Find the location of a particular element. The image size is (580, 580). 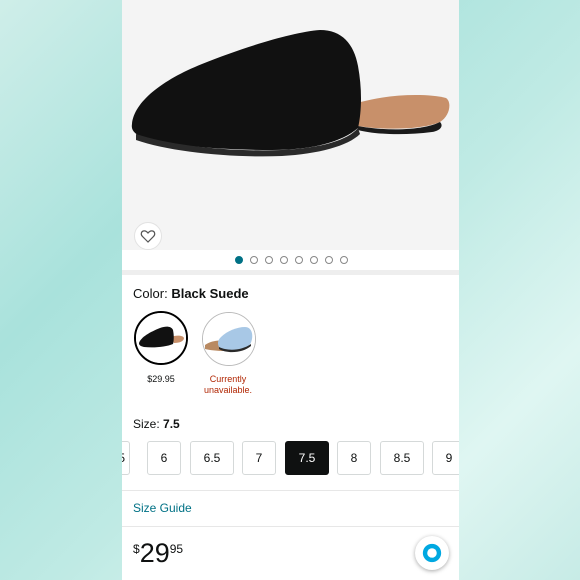

size-option-button: 7.5 is located at coordinates (307, 458).